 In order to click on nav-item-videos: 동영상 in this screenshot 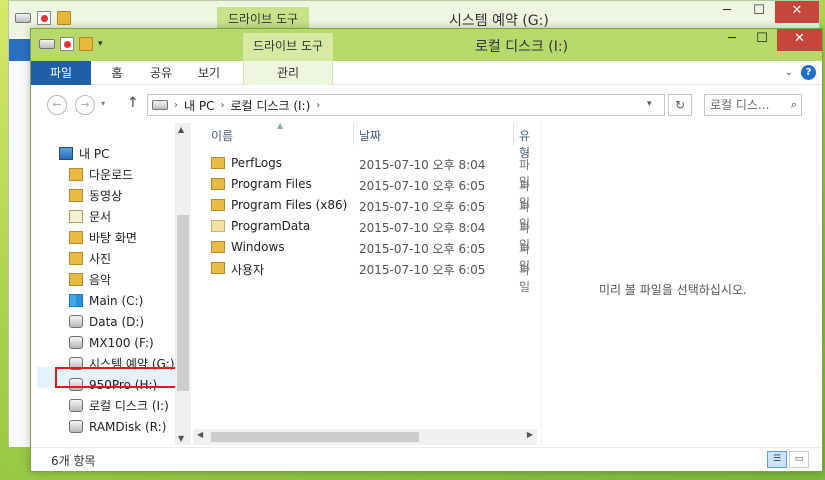, I will do `click(95, 195)`.